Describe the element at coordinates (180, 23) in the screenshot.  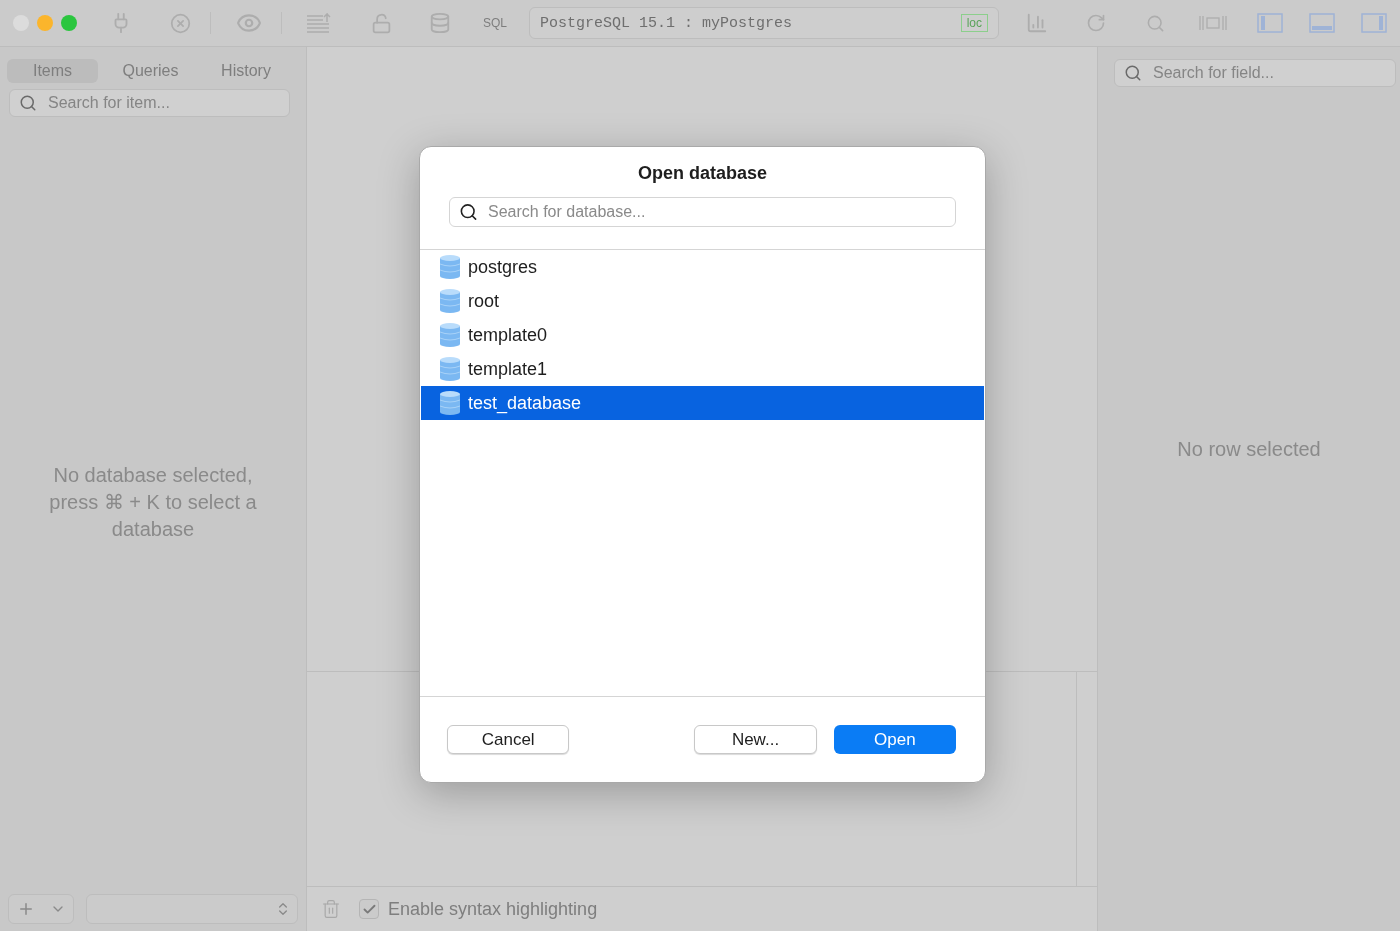
I see `close-icon` at that location.